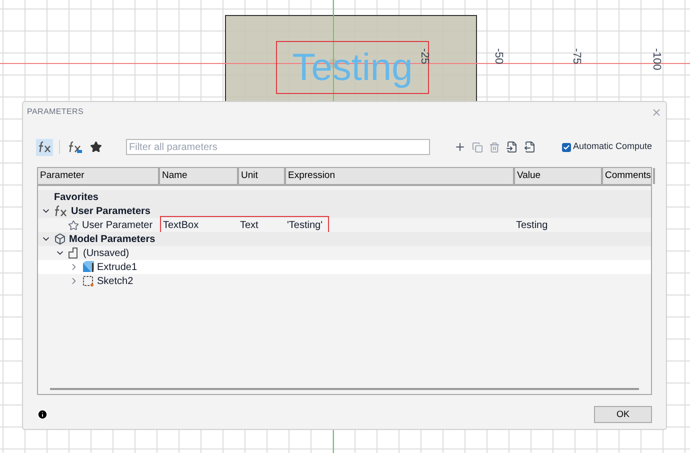 The image size is (690, 453). Describe the element at coordinates (400, 176) in the screenshot. I see `column-header: Expression` at that location.